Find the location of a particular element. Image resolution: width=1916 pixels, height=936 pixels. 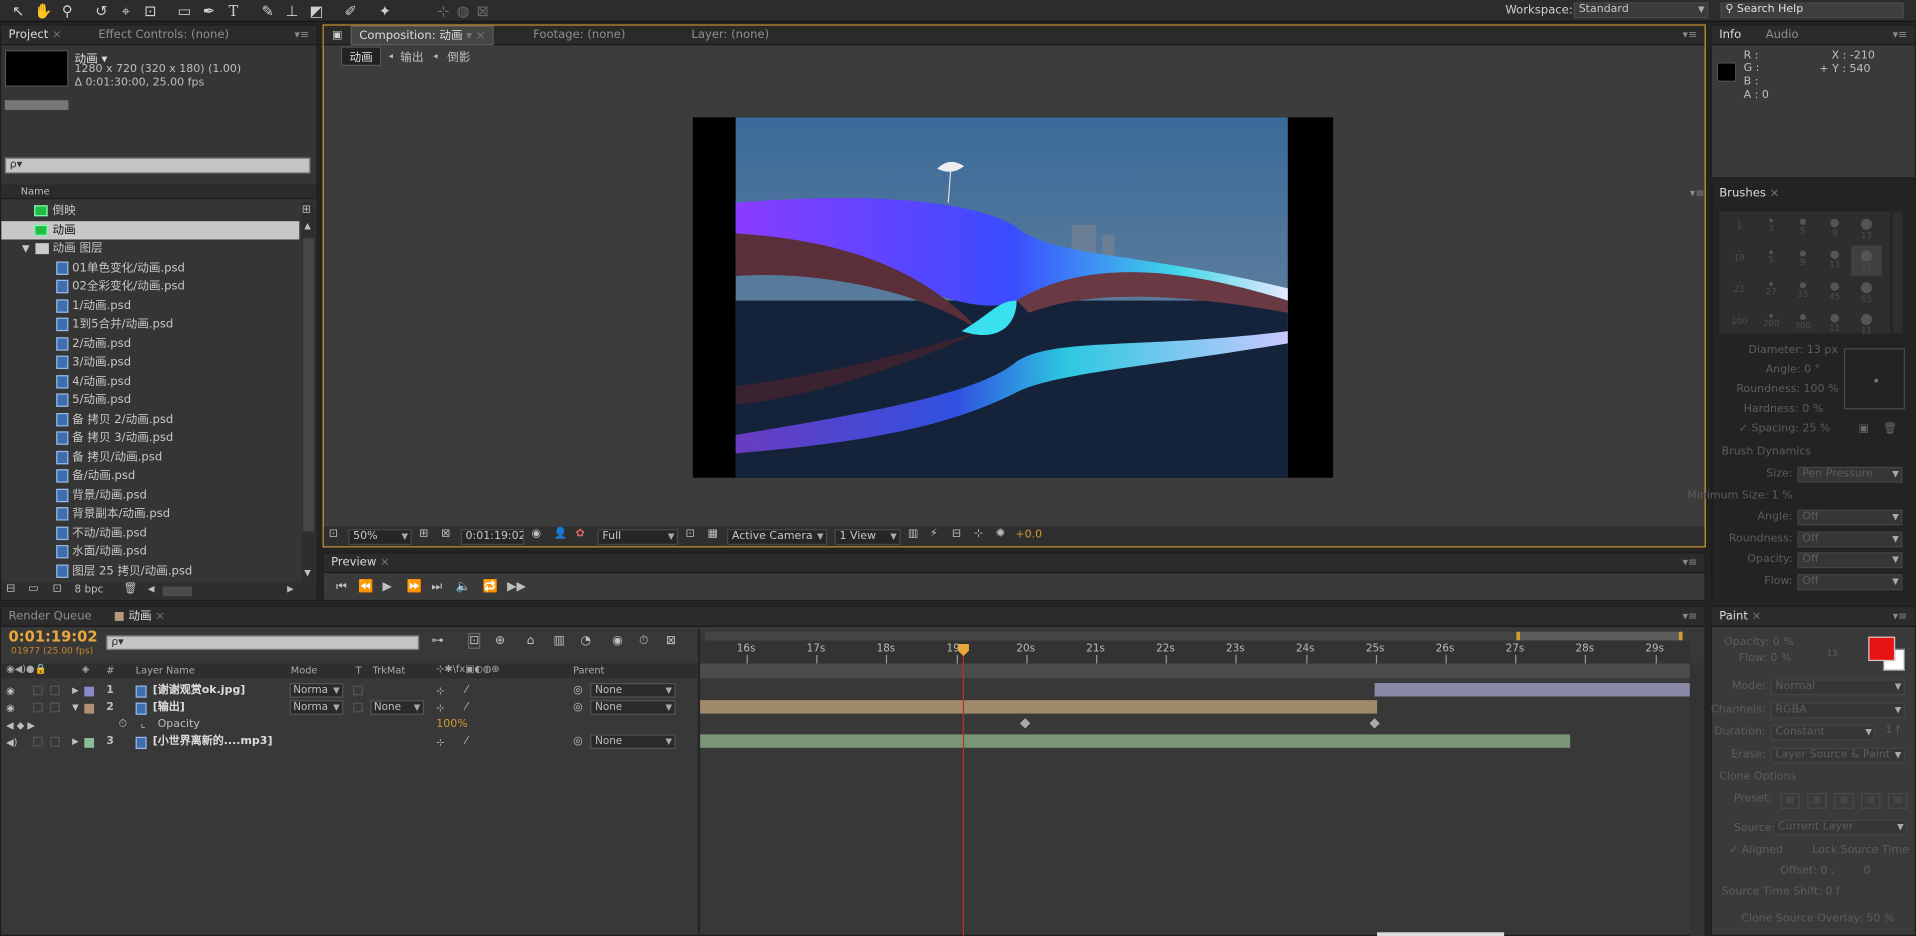

clone-preset-4: ⊞ is located at coordinates (1870, 801).